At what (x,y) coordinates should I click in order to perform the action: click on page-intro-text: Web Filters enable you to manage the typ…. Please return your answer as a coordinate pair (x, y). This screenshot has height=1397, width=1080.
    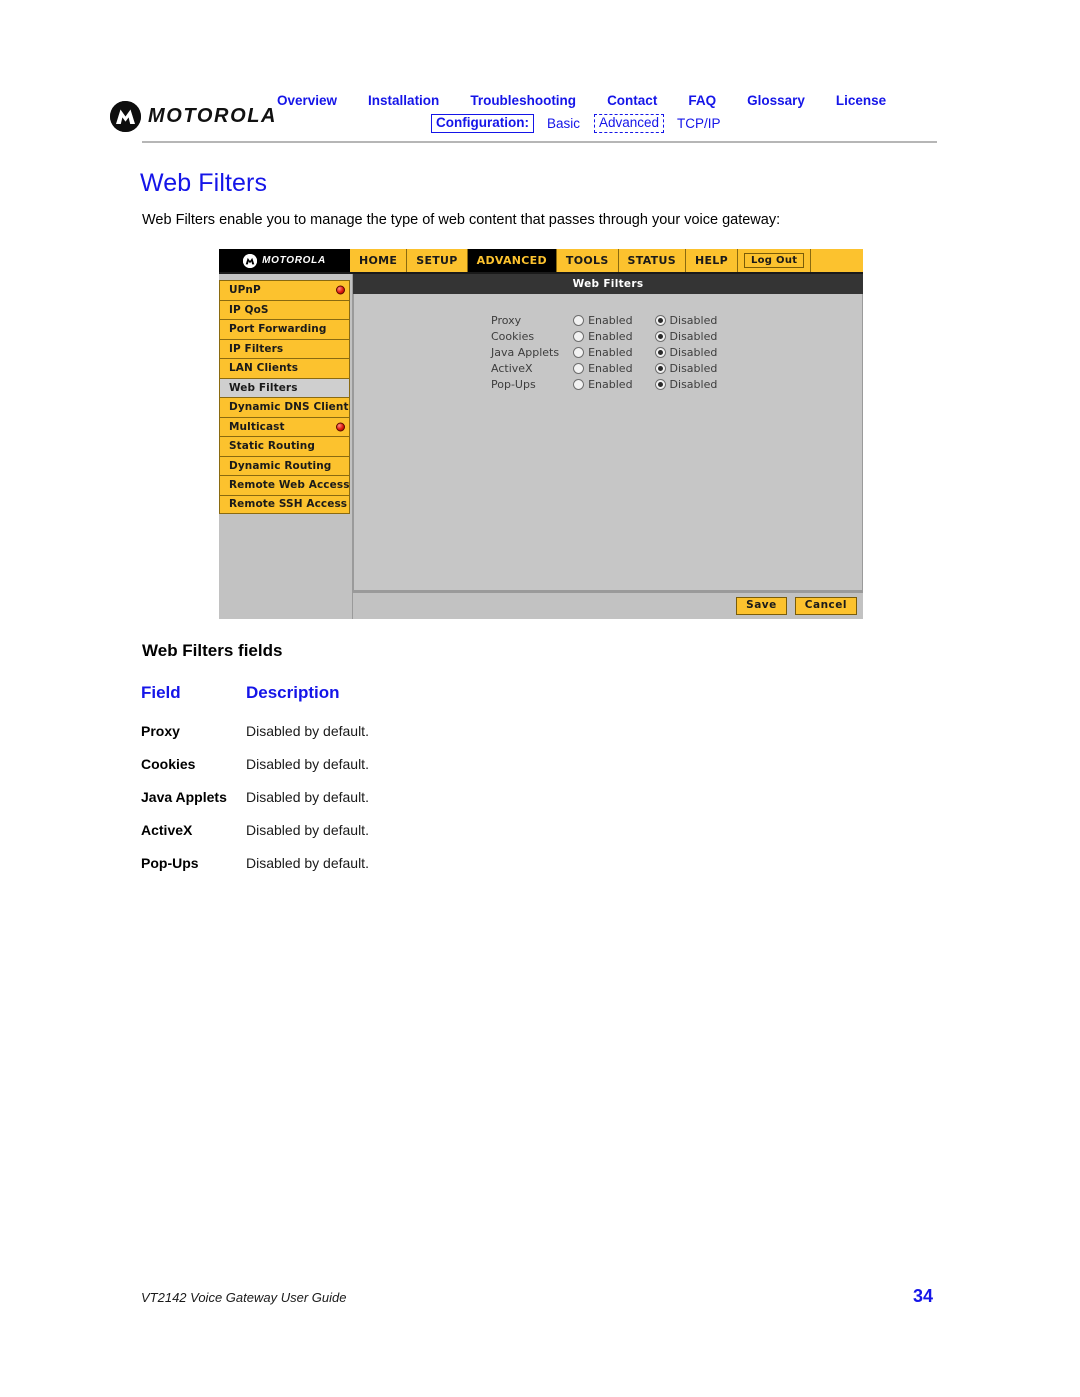
    Looking at the image, I should click on (461, 220).